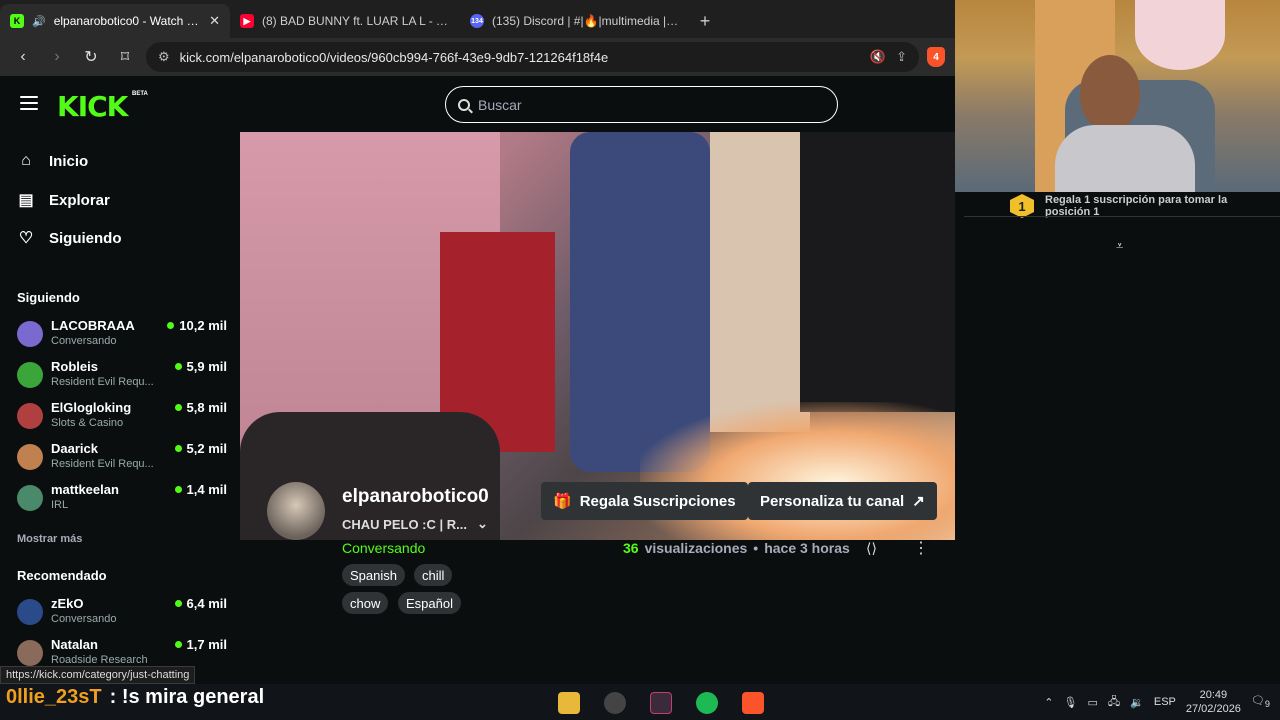 This screenshot has height=720, width=1280. What do you see at coordinates (1267, 704) in the screenshot?
I see `notifications-badge: 9` at bounding box center [1267, 704].